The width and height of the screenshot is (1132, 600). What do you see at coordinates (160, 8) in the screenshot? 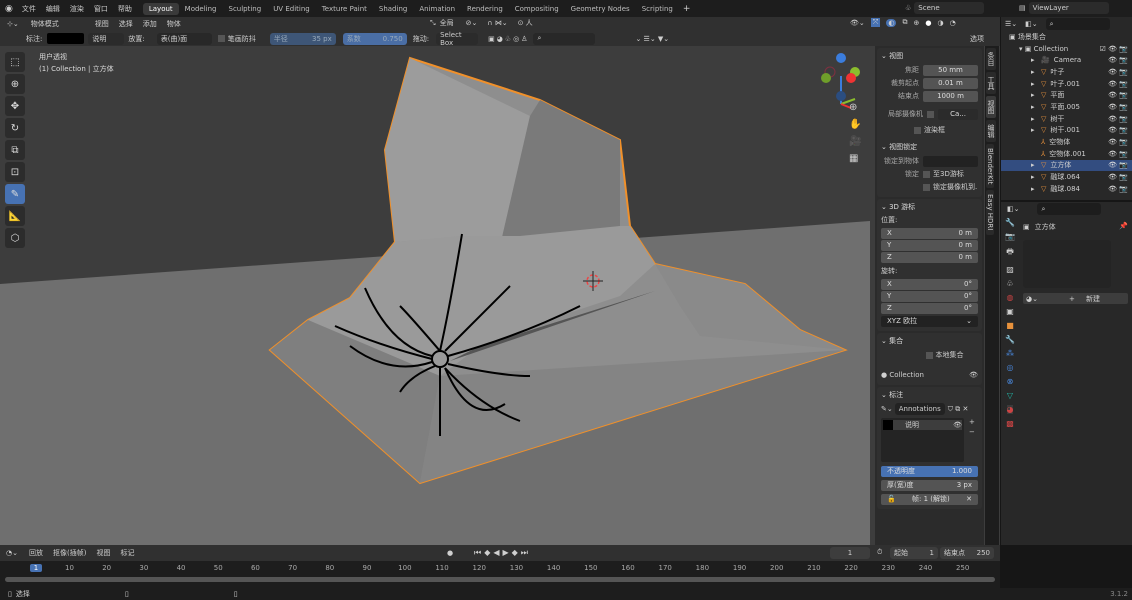
I see `tab-layout: Layout` at bounding box center [160, 8].